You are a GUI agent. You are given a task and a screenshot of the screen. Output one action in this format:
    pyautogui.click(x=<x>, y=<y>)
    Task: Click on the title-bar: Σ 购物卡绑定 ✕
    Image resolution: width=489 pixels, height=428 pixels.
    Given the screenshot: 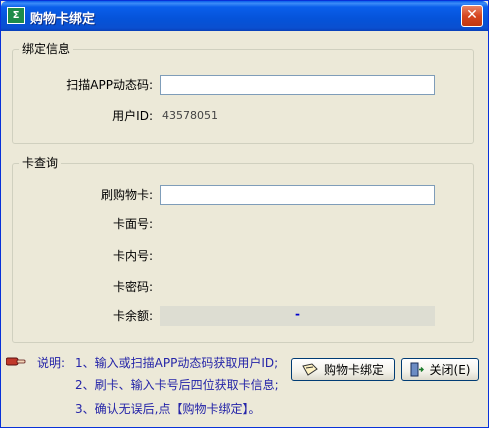 What is the action you would take?
    pyautogui.click(x=244, y=16)
    